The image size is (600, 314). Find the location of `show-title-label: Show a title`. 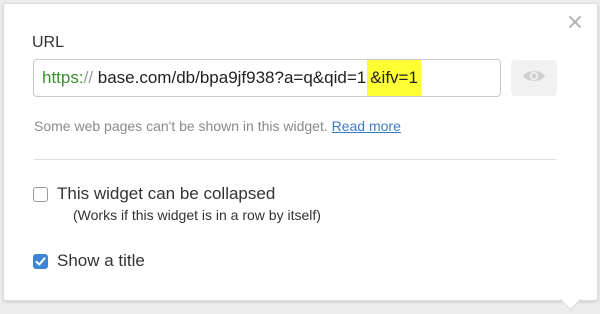

show-title-label: Show a title is located at coordinates (101, 260).